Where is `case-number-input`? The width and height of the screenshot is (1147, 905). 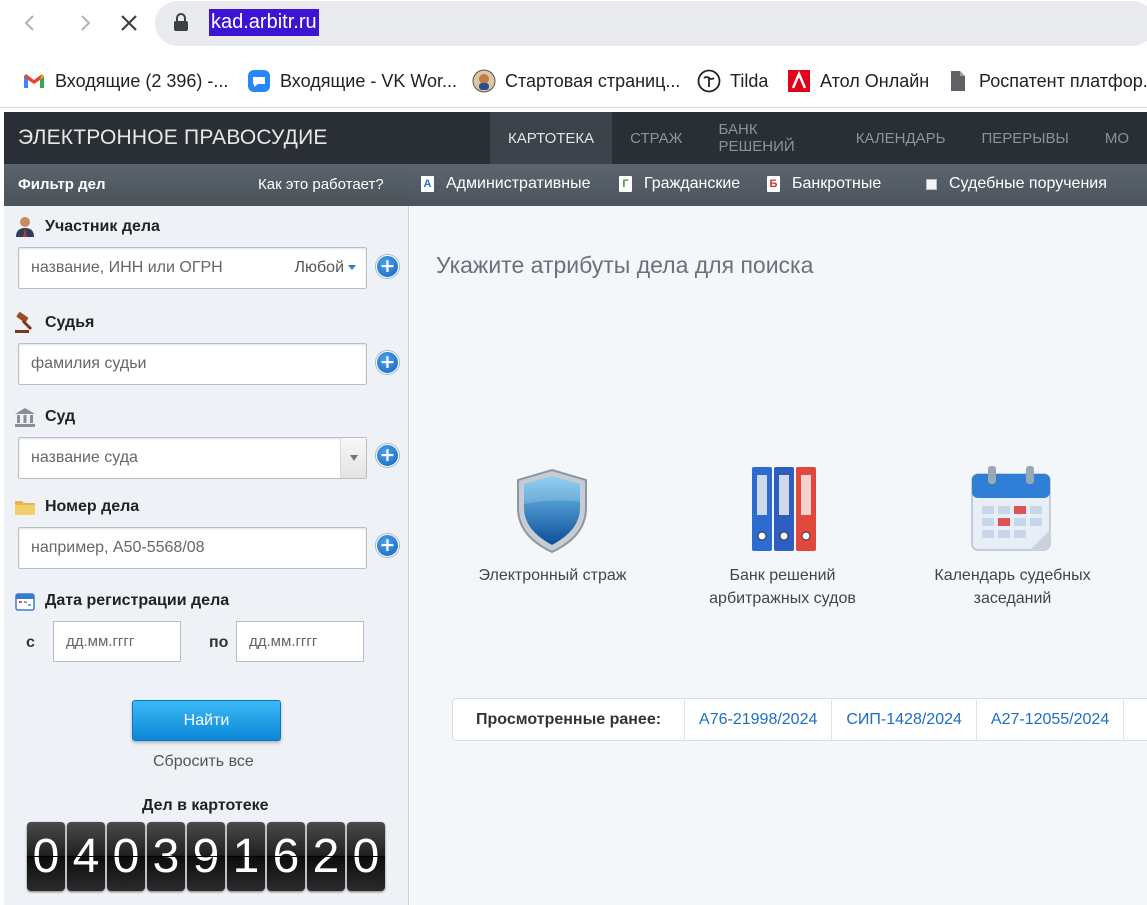 case-number-input is located at coordinates (192, 548).